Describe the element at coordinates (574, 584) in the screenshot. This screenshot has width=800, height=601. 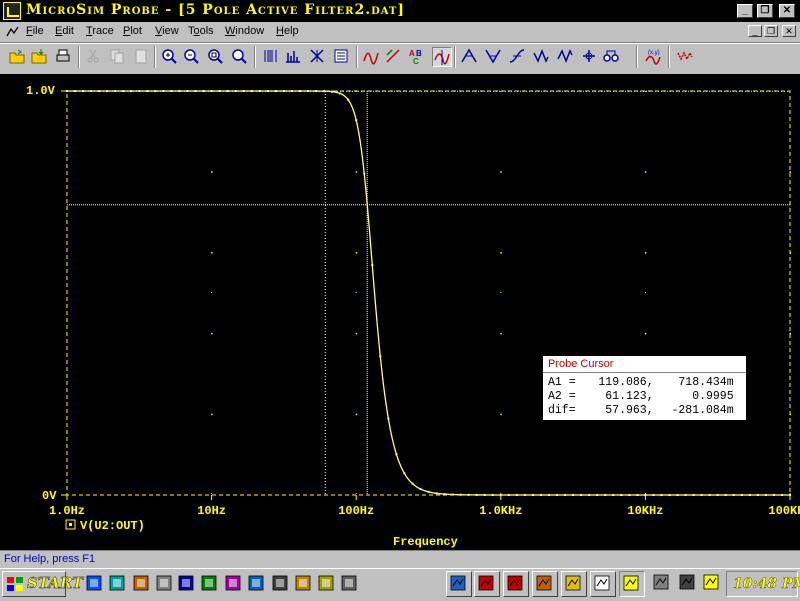
I see `paint-task-task-button` at that location.